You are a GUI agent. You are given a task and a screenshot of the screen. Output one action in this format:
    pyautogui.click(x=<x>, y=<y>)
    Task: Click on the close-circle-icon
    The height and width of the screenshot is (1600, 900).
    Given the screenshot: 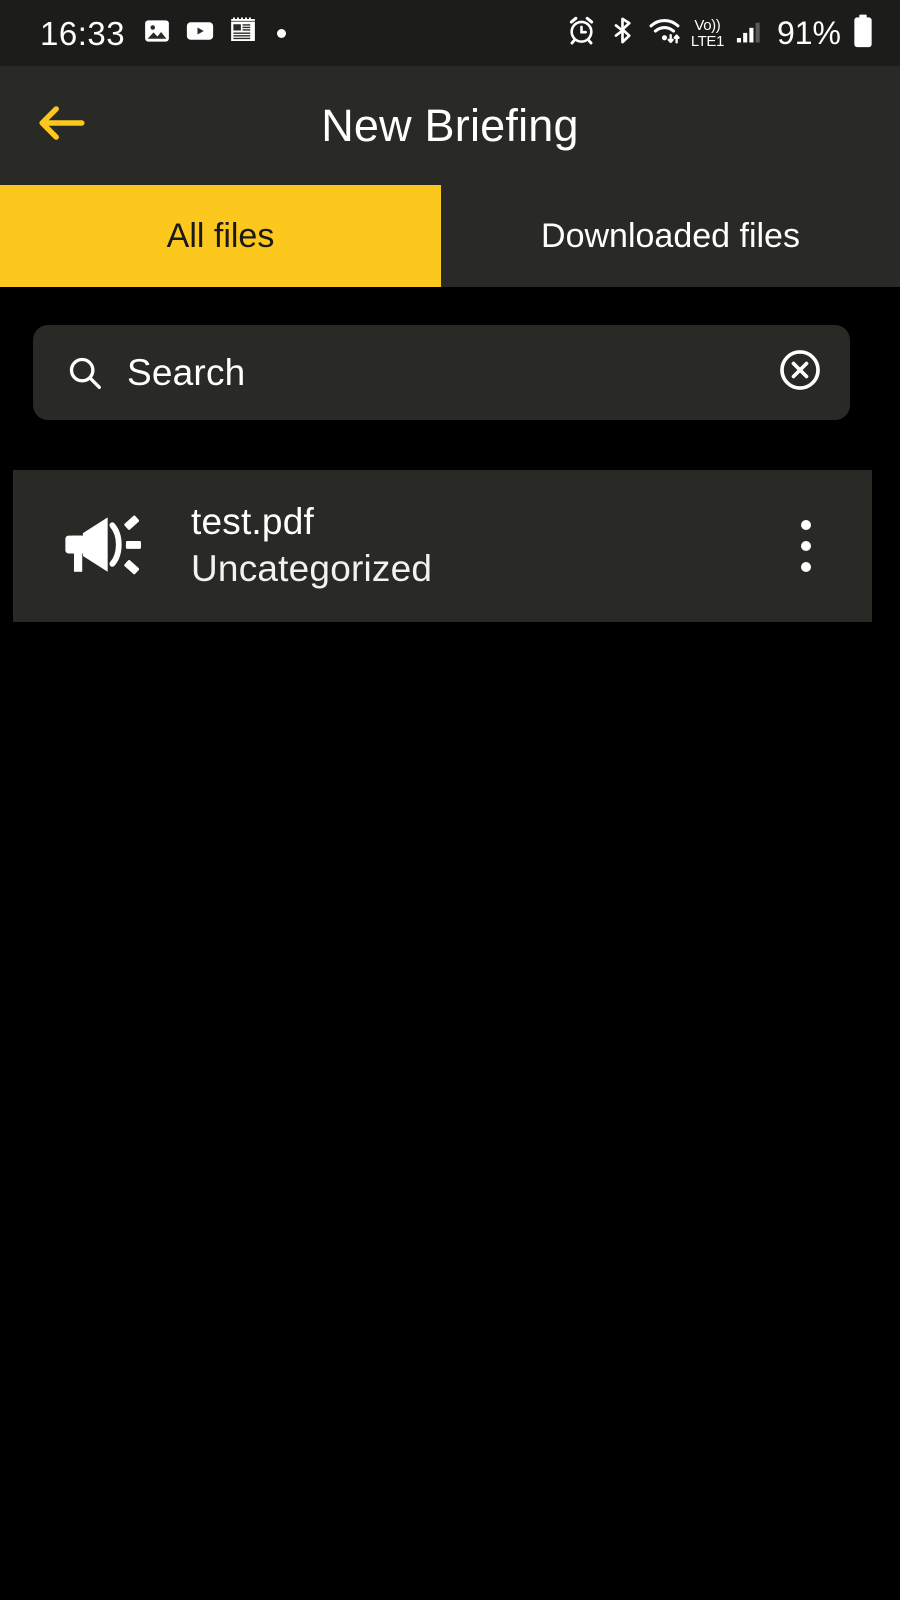 What is the action you would take?
    pyautogui.click(x=800, y=372)
    